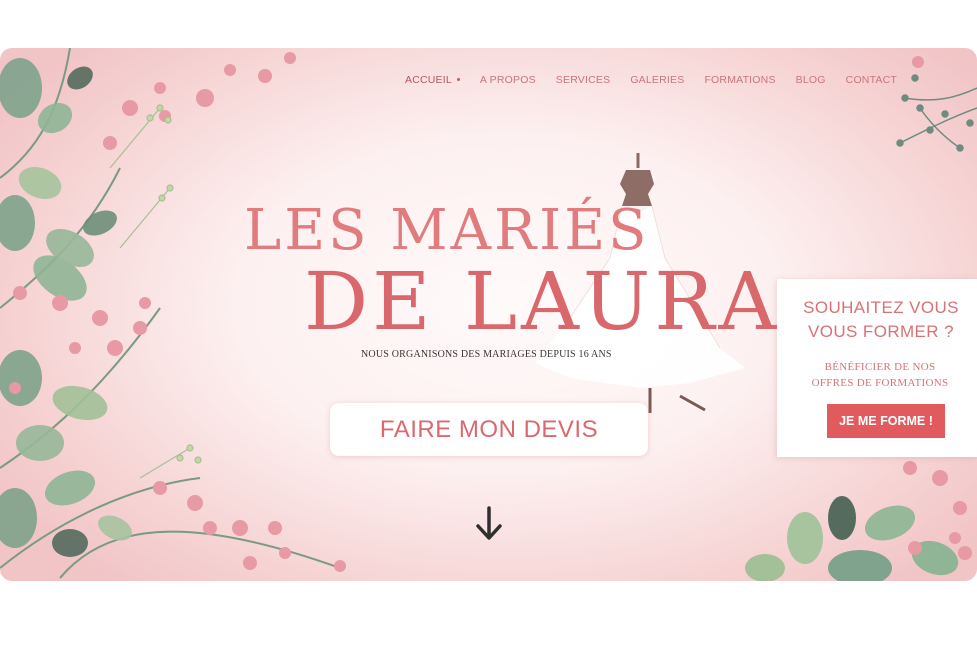 This screenshot has height=653, width=977. What do you see at coordinates (877, 375) in the screenshot?
I see `promo-text: BÉNÉFICIER DE NOS OFFRES DE FORMATIONS` at bounding box center [877, 375].